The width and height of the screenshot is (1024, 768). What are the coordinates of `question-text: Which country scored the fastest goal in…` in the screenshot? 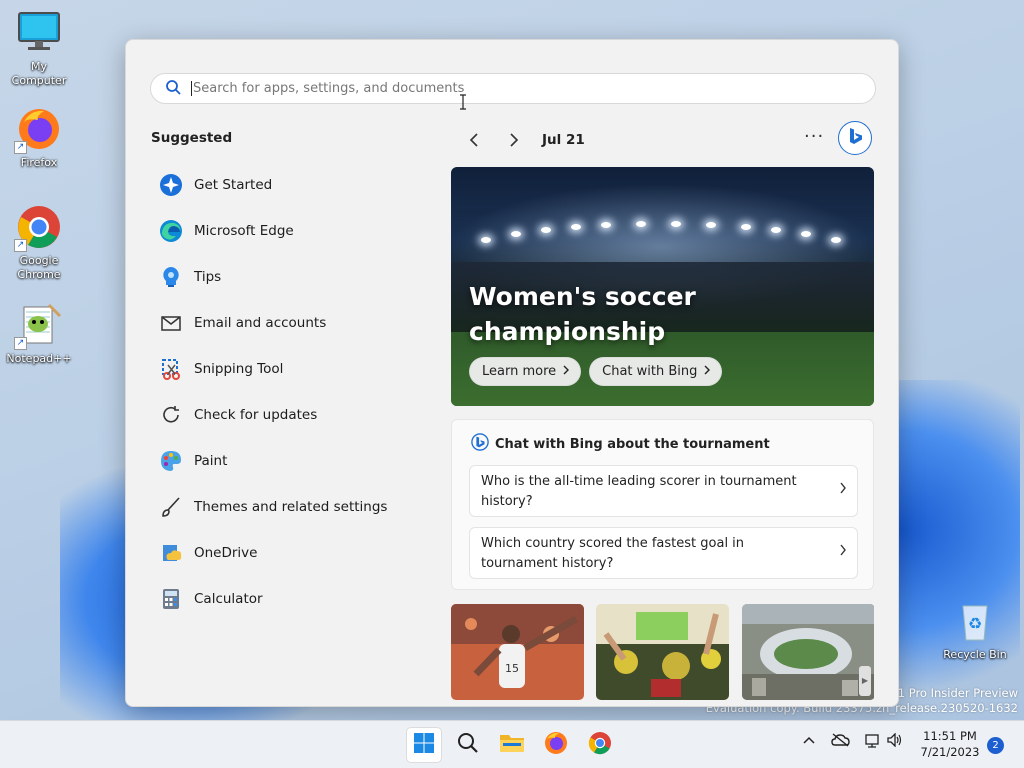 It's located at (613, 553).